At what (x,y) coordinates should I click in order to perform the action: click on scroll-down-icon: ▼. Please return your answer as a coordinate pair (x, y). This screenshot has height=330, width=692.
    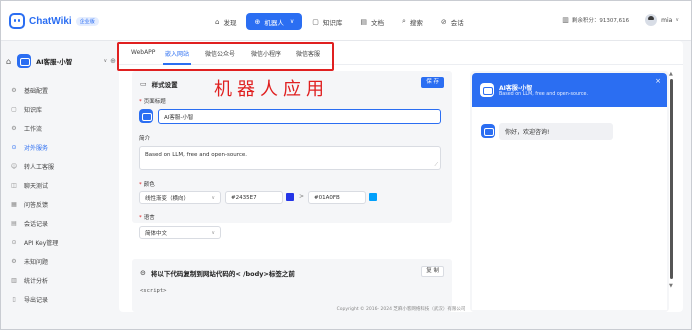
    Looking at the image, I should click on (671, 286).